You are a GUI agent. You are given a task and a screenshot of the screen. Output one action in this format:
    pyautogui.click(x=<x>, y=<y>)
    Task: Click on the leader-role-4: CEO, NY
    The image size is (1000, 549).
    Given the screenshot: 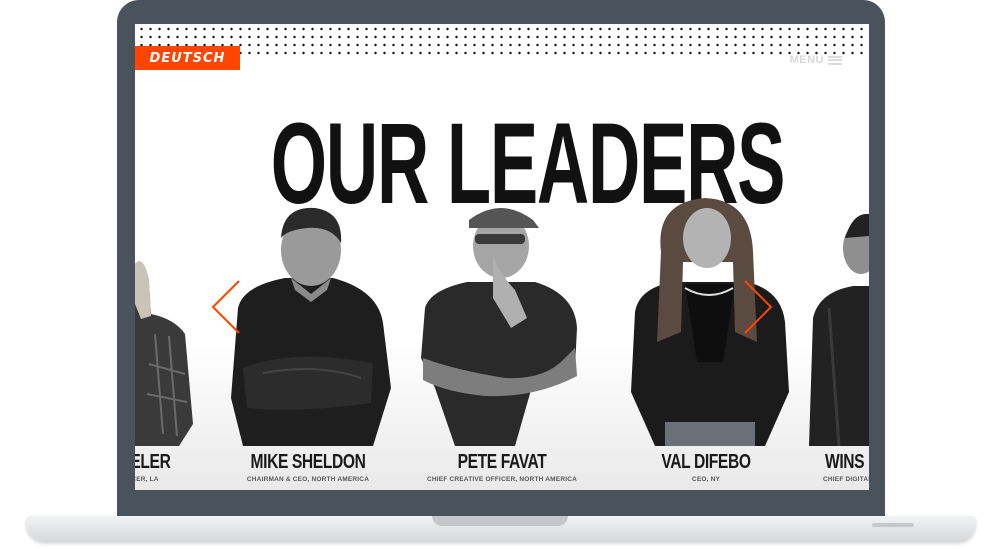 What is the action you would take?
    pyautogui.click(x=706, y=479)
    